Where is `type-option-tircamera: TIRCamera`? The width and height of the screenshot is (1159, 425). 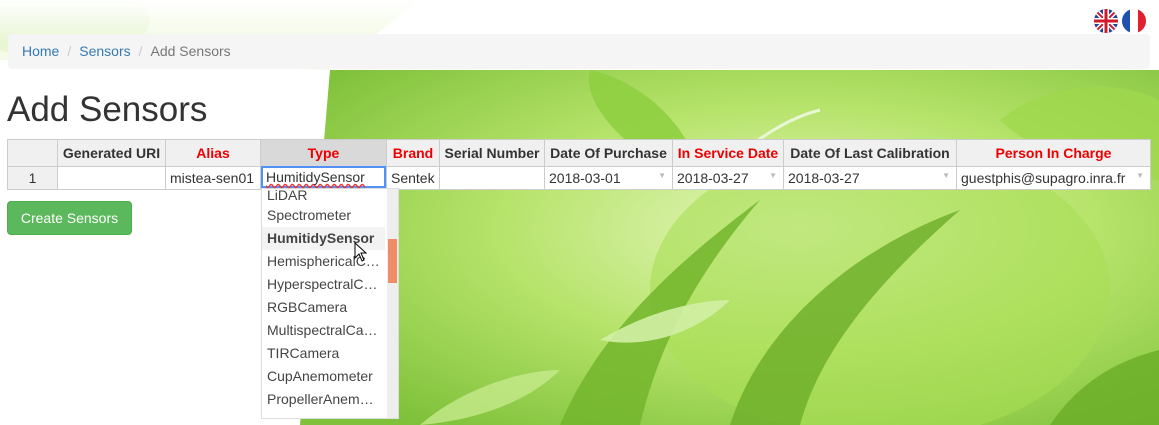
type-option-tircamera: TIRCamera is located at coordinates (323, 353).